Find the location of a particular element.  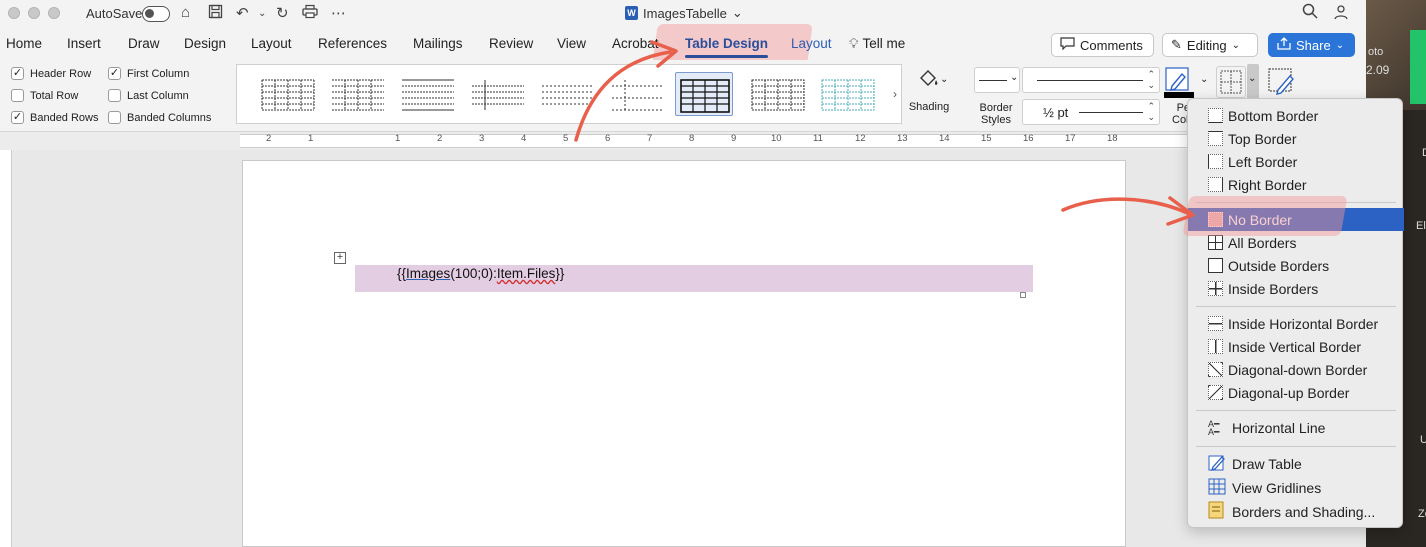

minimize-window-button is located at coordinates (34, 13).